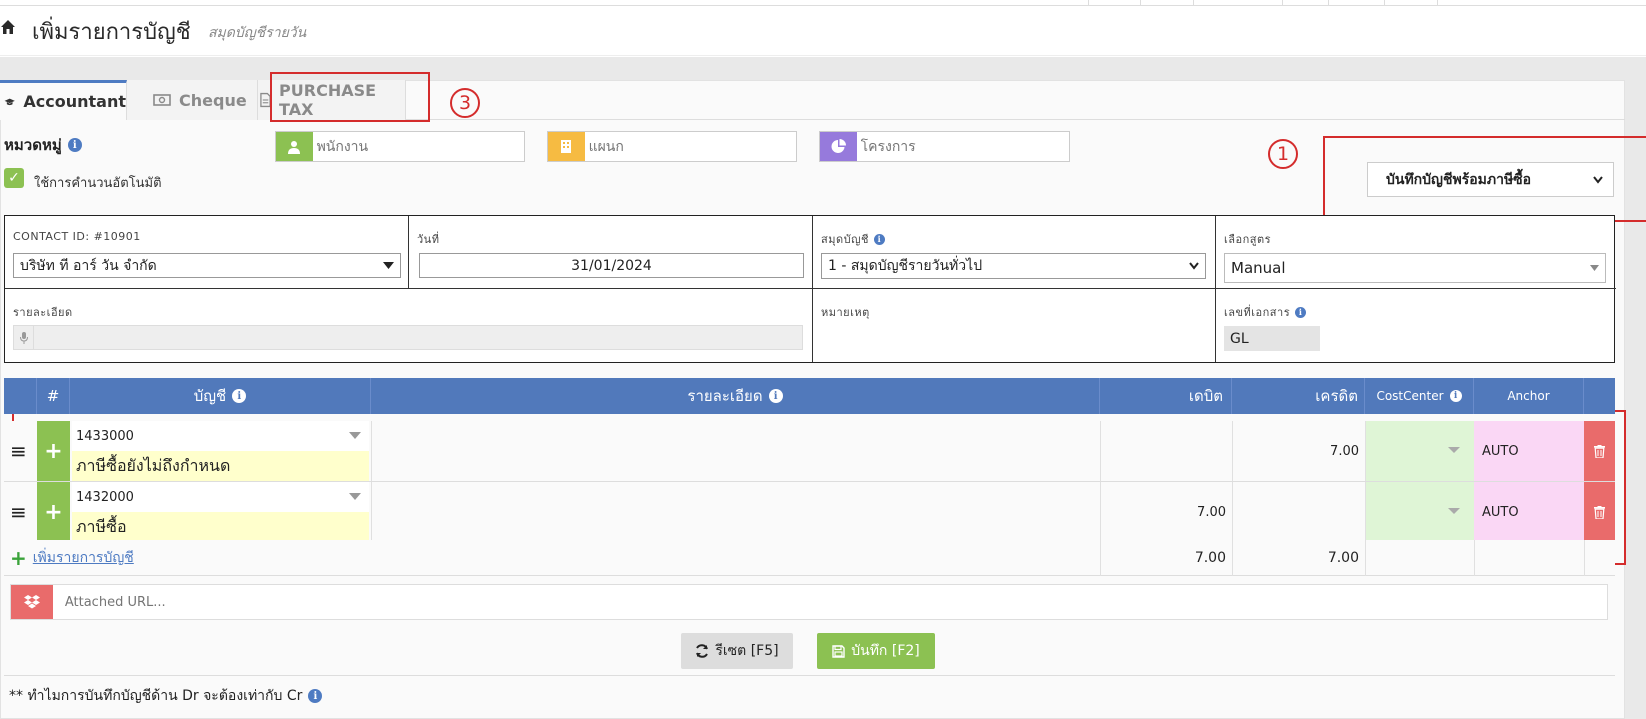 The width and height of the screenshot is (1646, 719). Describe the element at coordinates (18, 558) in the screenshot. I see `plus-icon: +` at that location.